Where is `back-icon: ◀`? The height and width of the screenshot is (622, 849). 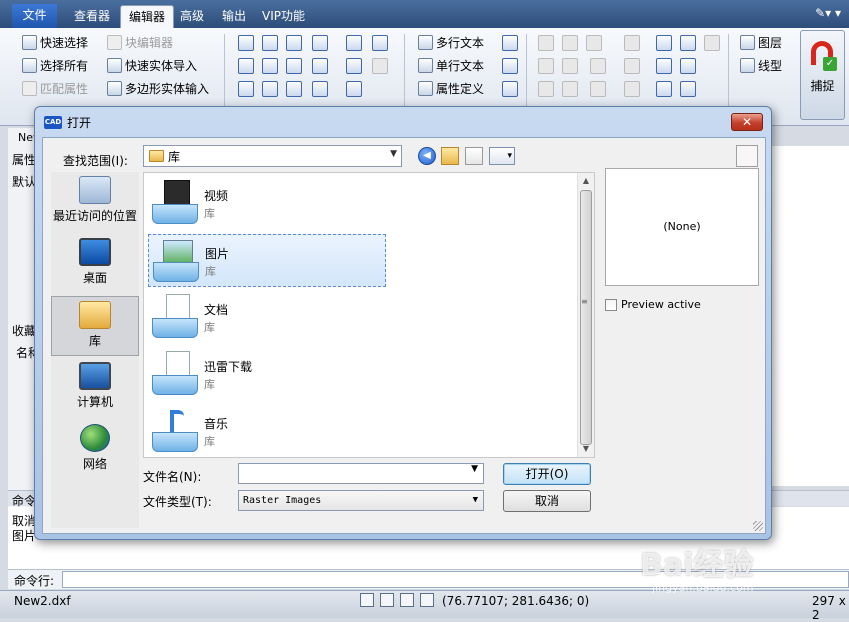
back-icon: ◀ is located at coordinates (427, 156).